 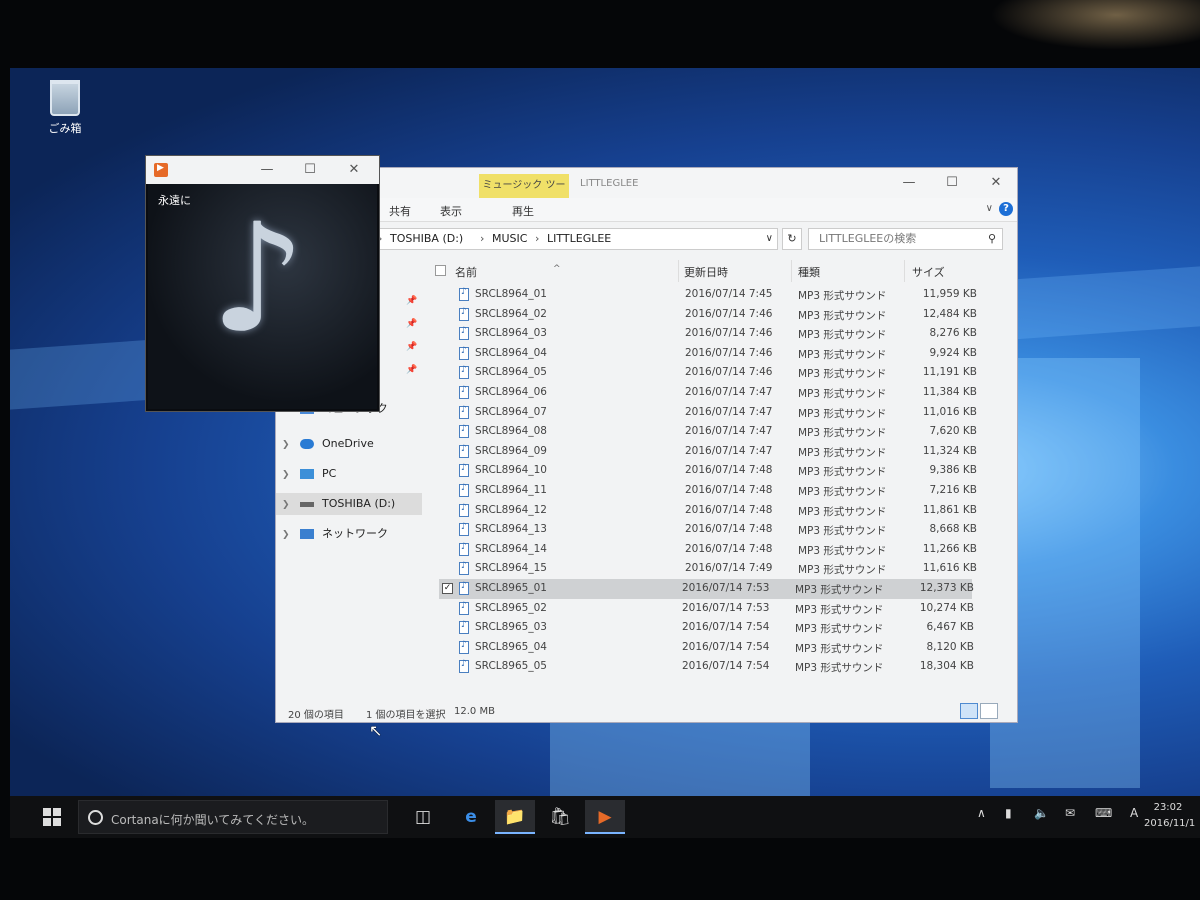 What do you see at coordinates (509, 239) in the screenshot?
I see `breadcrumb-music: MUSIC` at bounding box center [509, 239].